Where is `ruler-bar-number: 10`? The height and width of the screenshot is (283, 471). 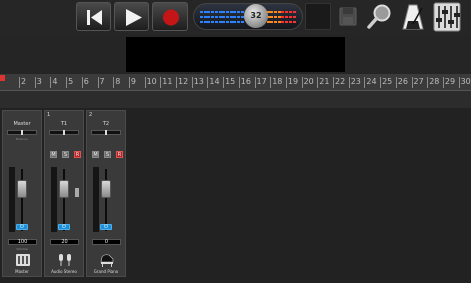 ruler-bar-number: 10 is located at coordinates (151, 81).